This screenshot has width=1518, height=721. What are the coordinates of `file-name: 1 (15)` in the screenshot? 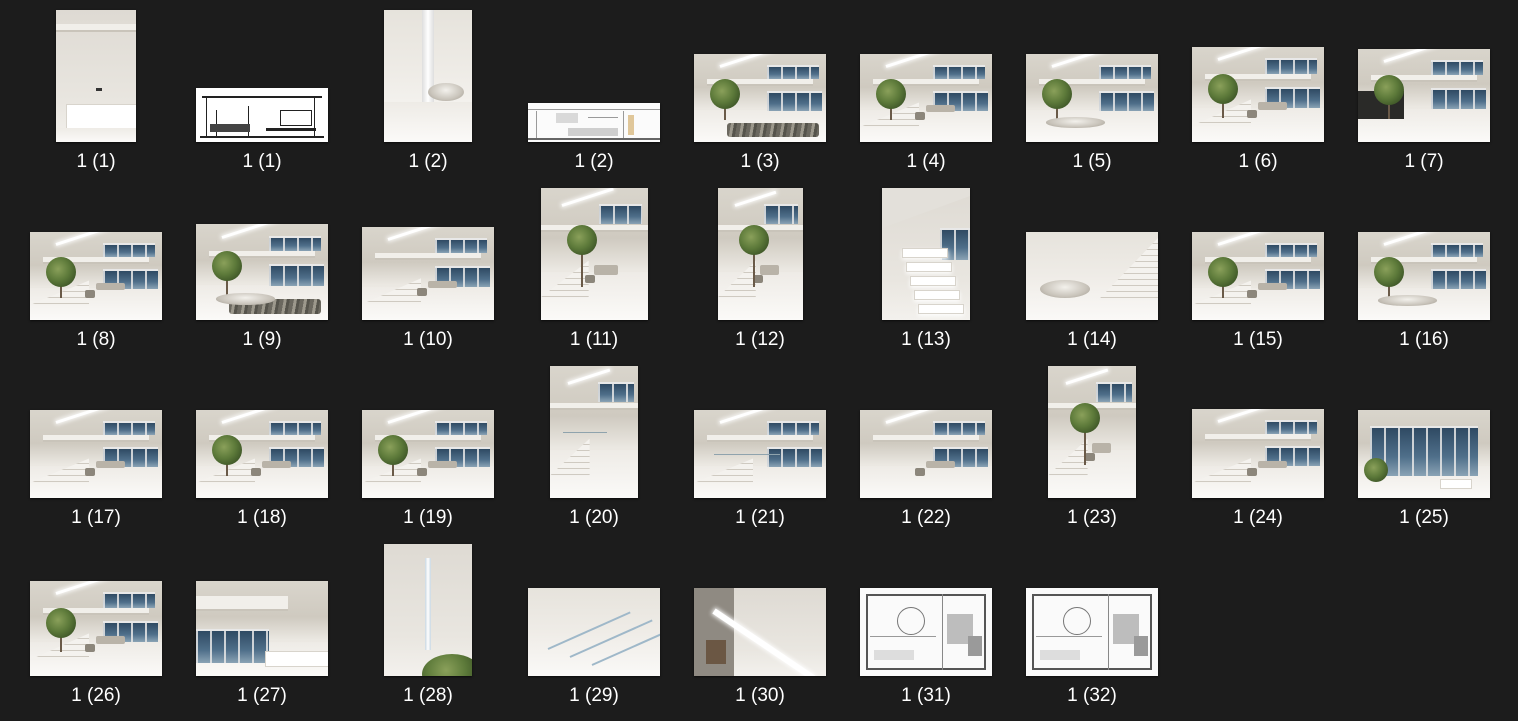 It's located at (1258, 340).